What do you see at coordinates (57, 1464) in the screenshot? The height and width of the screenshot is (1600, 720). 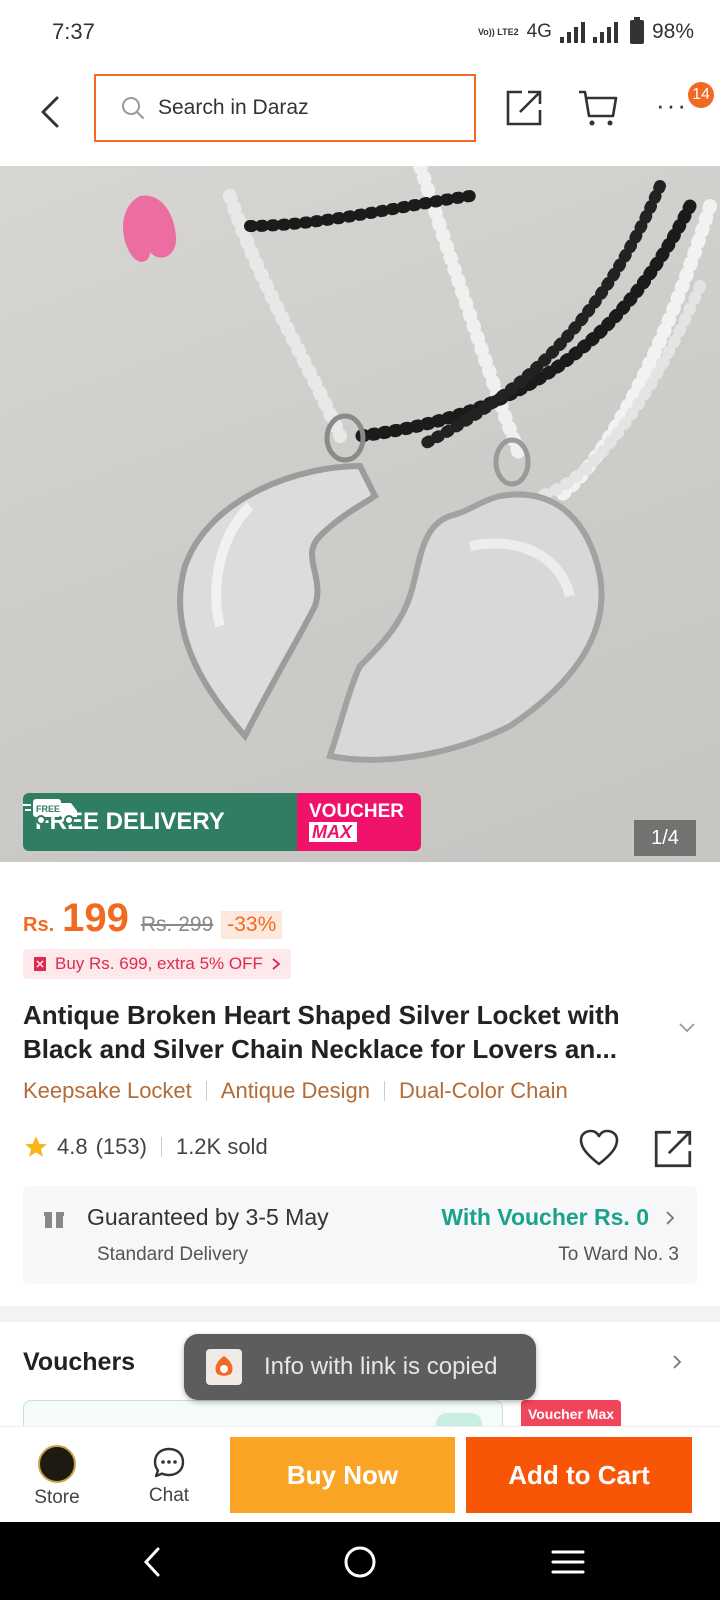 I see `store-logo-icon` at bounding box center [57, 1464].